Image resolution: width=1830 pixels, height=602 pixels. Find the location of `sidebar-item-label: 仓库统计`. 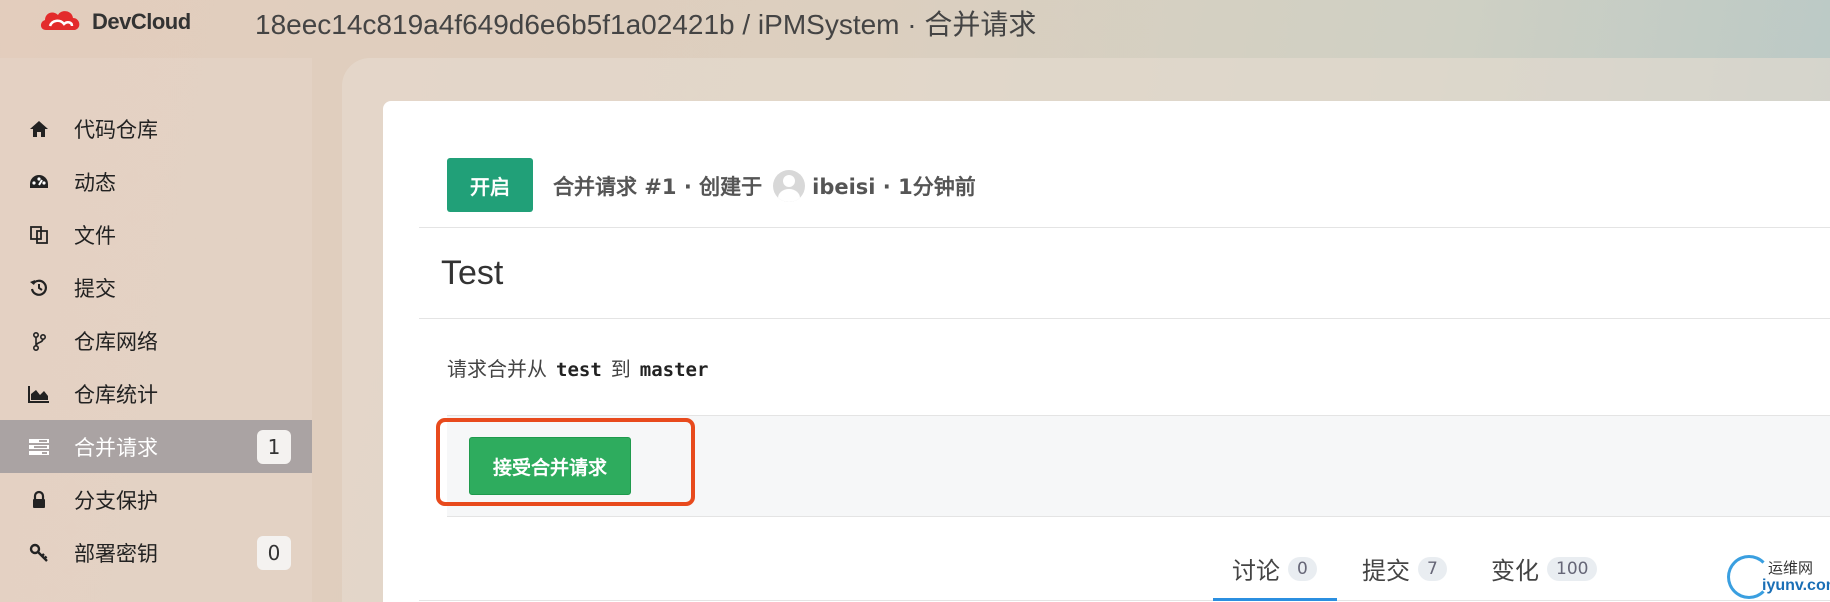

sidebar-item-label: 仓库统计 is located at coordinates (116, 394).